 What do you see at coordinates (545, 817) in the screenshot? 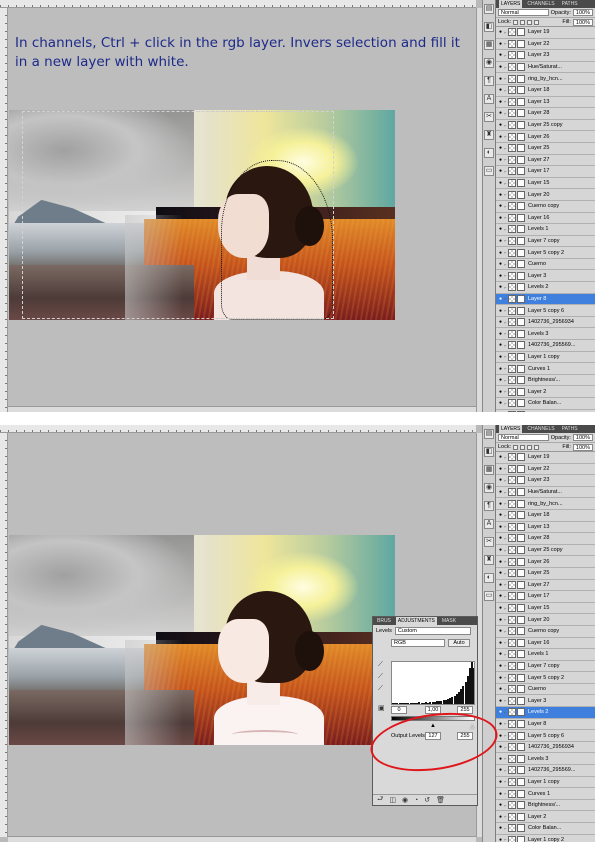
I see `layer-row: ● ⌐ Layer 2` at bounding box center [545, 817].